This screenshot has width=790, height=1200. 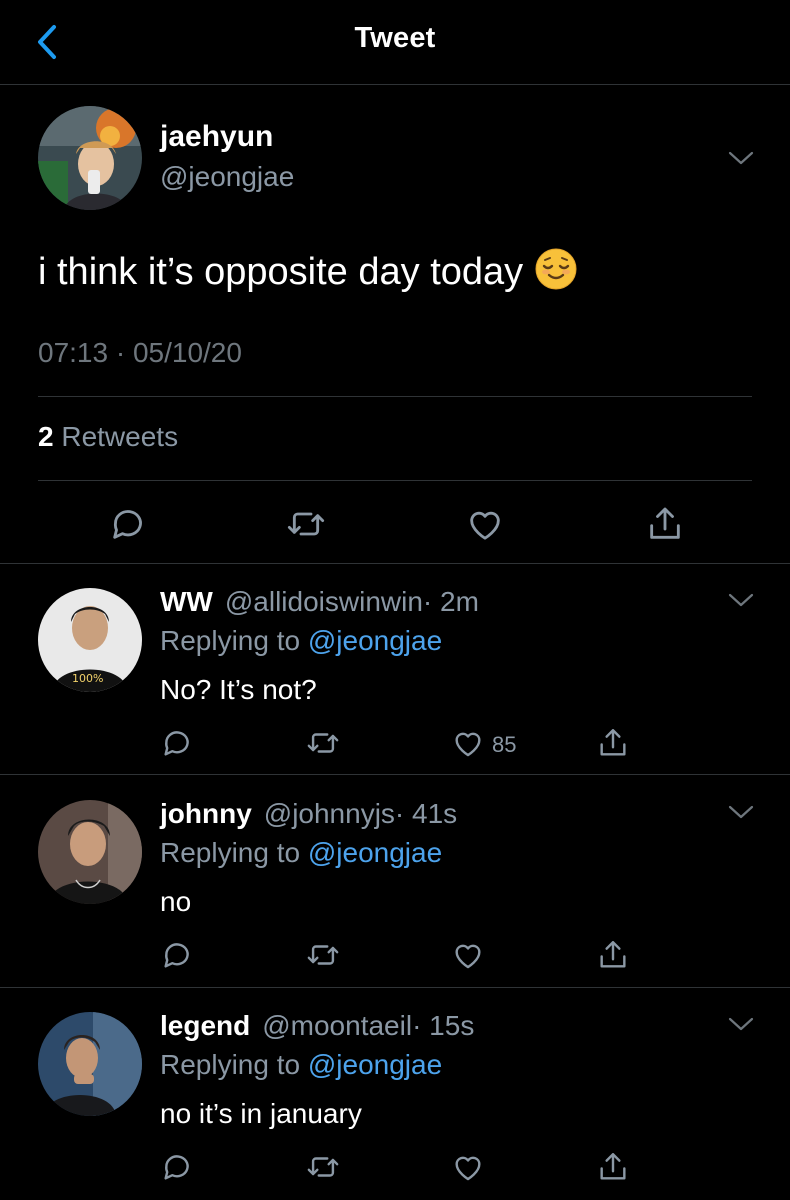 I want to click on reply-header: johnny @johnnyjs· 41s, so click(x=308, y=814).